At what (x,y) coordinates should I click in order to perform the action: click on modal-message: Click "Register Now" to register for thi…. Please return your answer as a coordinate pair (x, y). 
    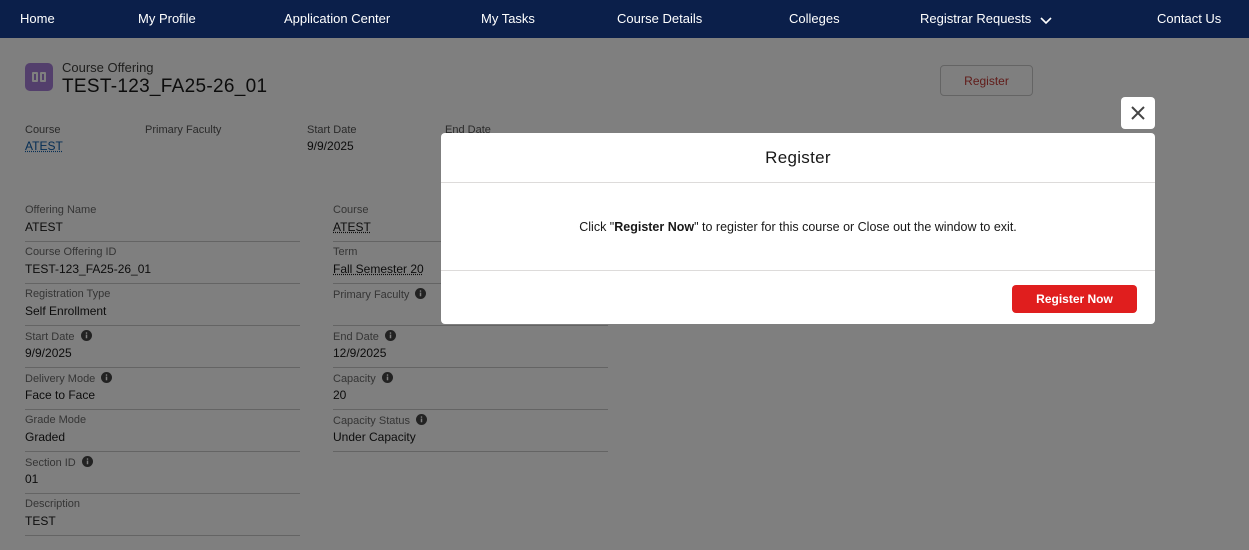
    Looking at the image, I should click on (798, 227).